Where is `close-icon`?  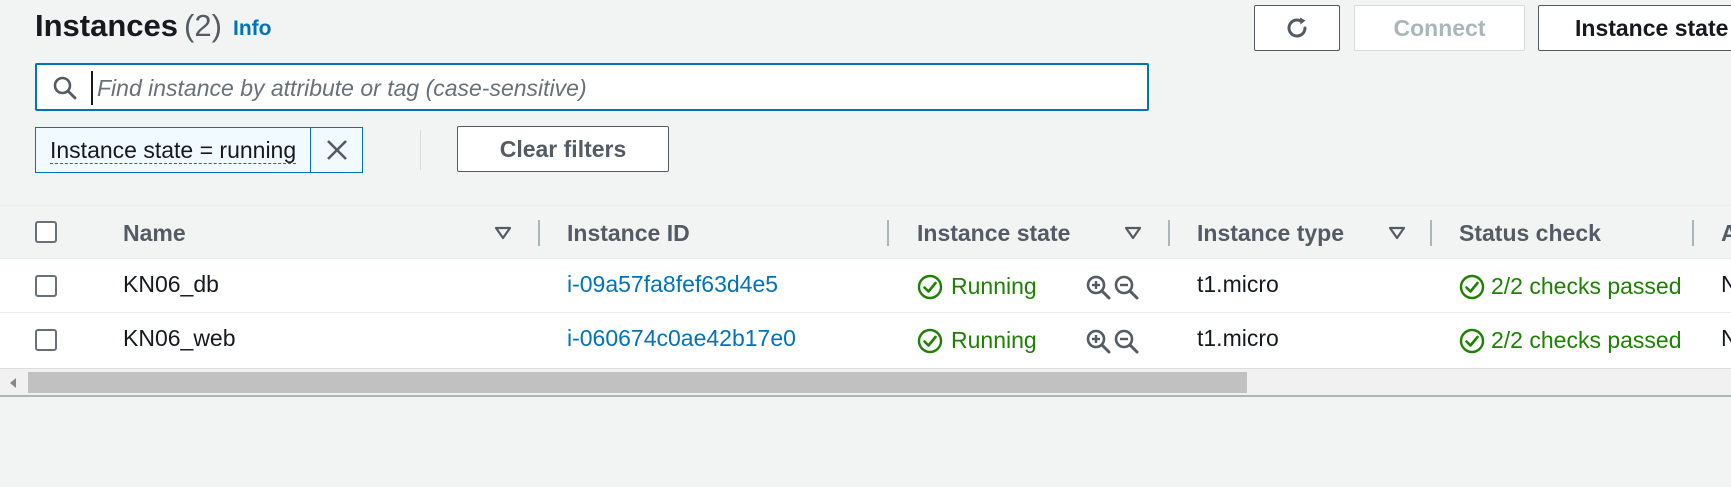
close-icon is located at coordinates (336, 150).